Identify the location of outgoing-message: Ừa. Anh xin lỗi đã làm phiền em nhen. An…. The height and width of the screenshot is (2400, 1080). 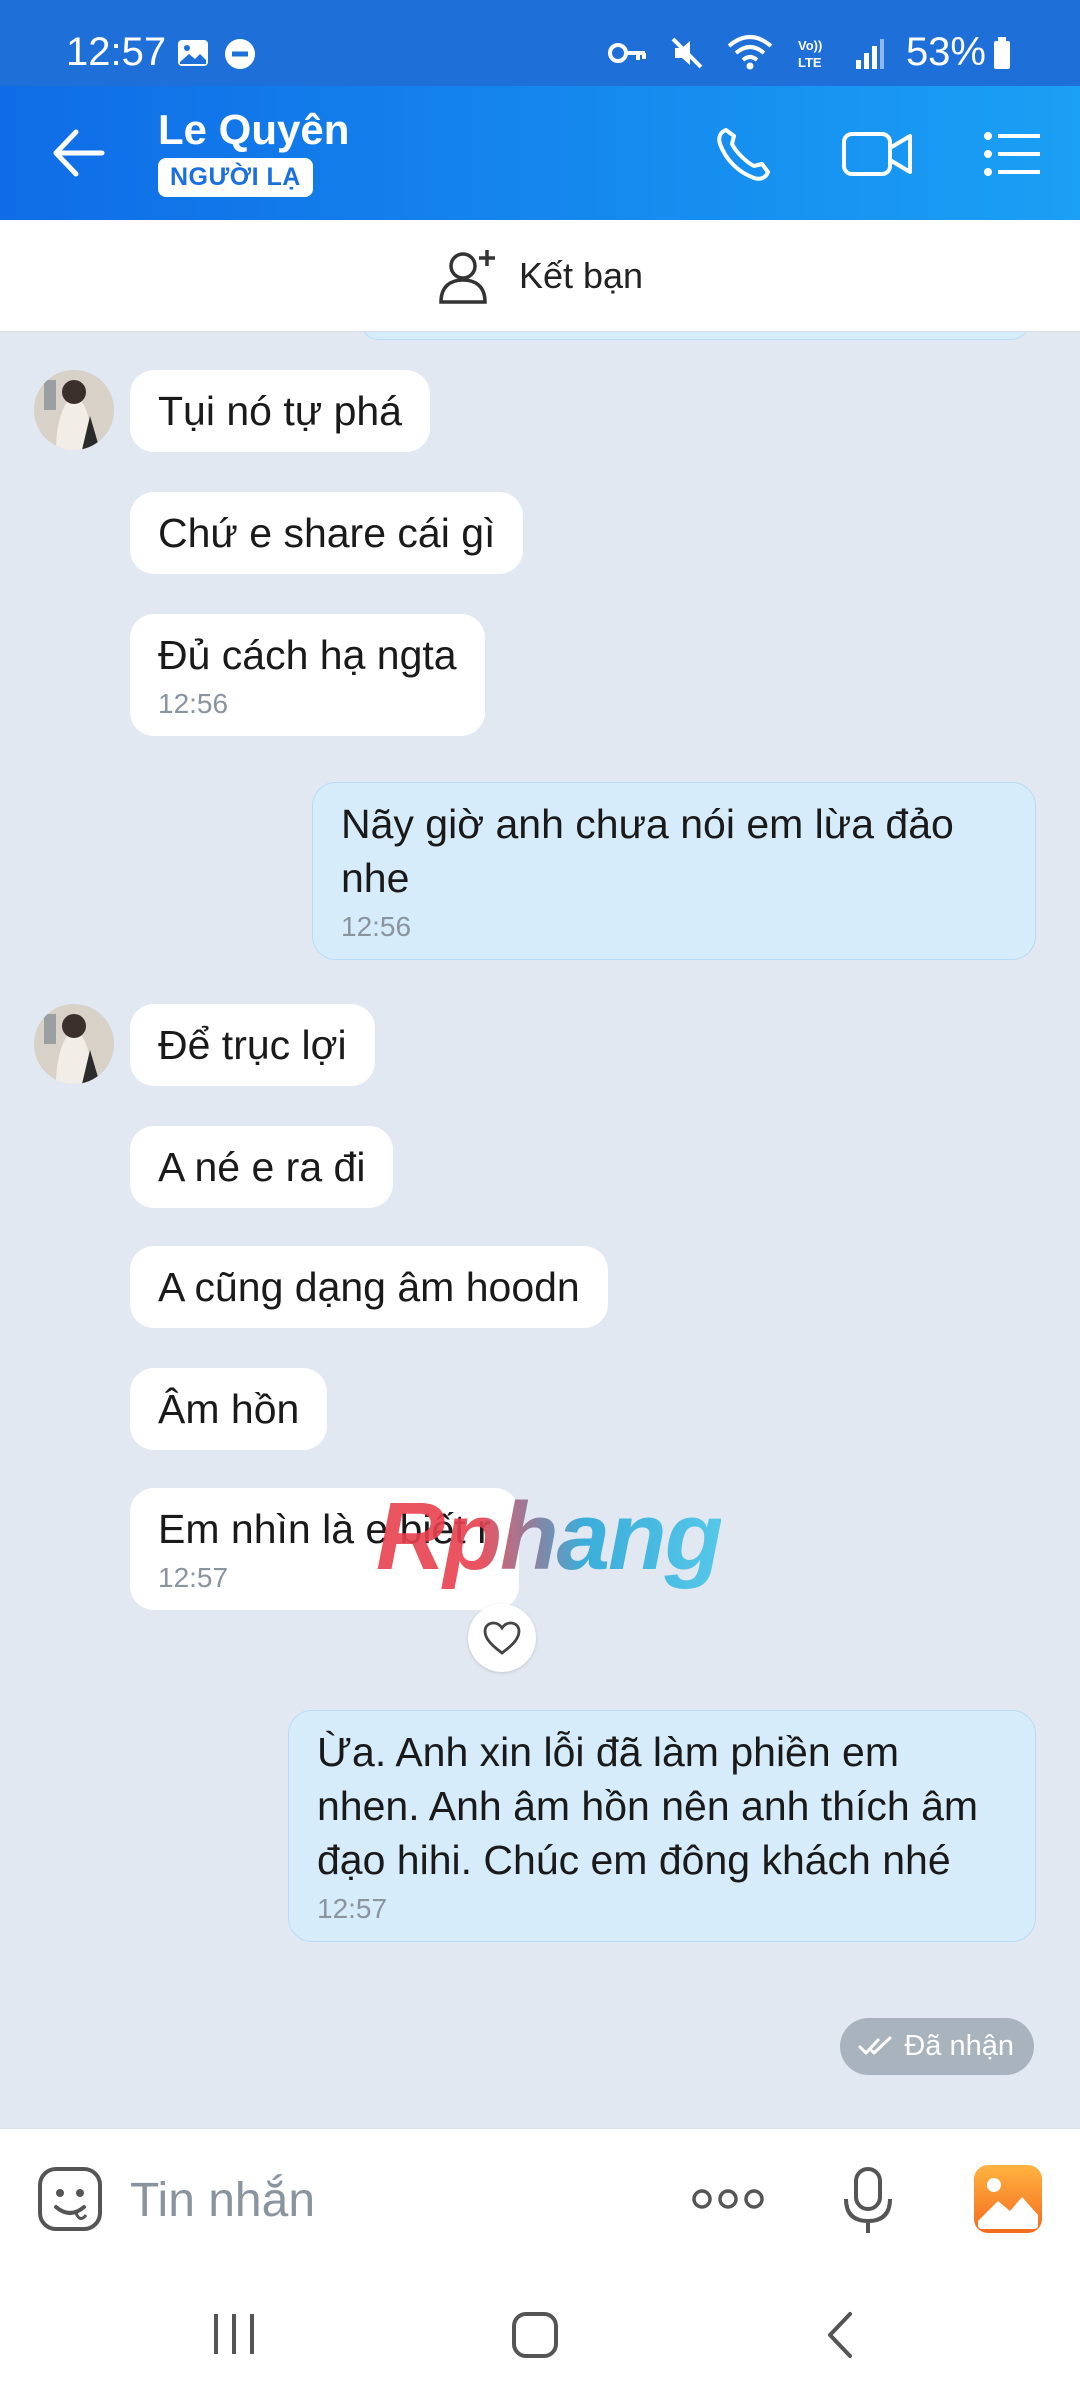
(662, 1826).